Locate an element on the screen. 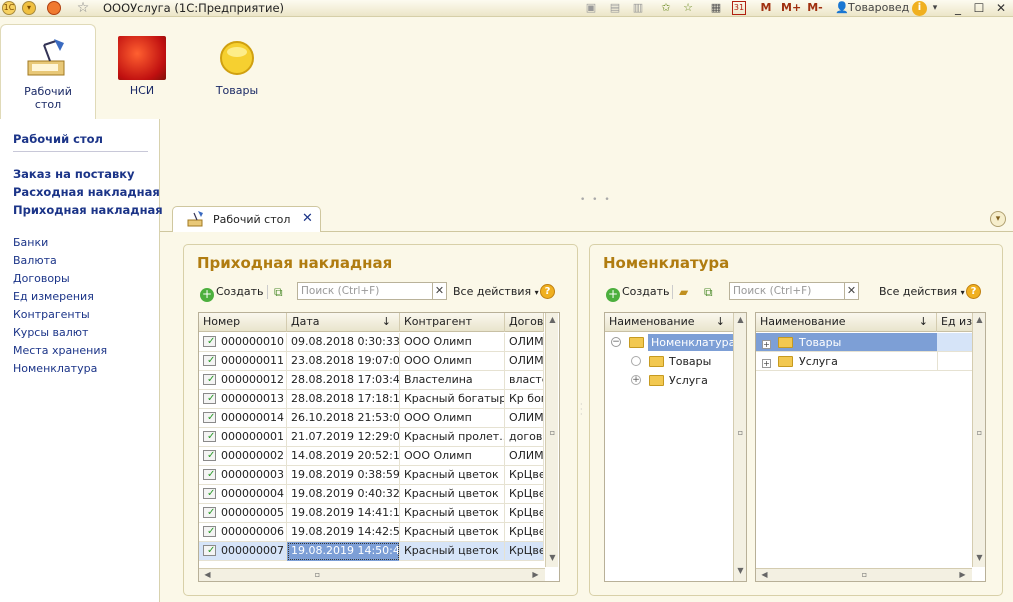 The image size is (1013, 602). print-icon: ▤ is located at coordinates (615, 8).